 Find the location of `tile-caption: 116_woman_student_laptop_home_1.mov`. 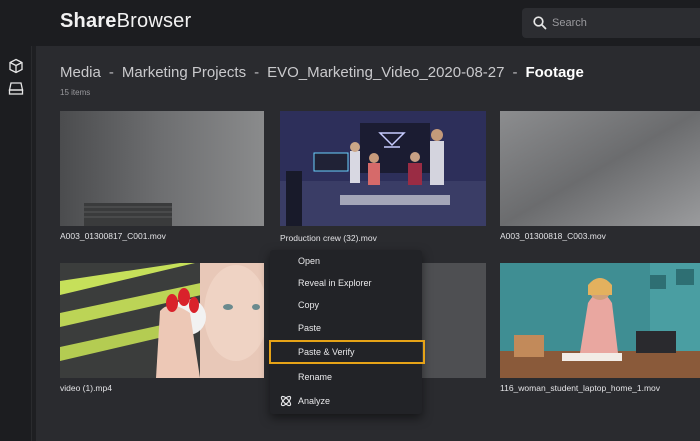

tile-caption: 116_woman_student_laptop_home_1.mov is located at coordinates (580, 388).